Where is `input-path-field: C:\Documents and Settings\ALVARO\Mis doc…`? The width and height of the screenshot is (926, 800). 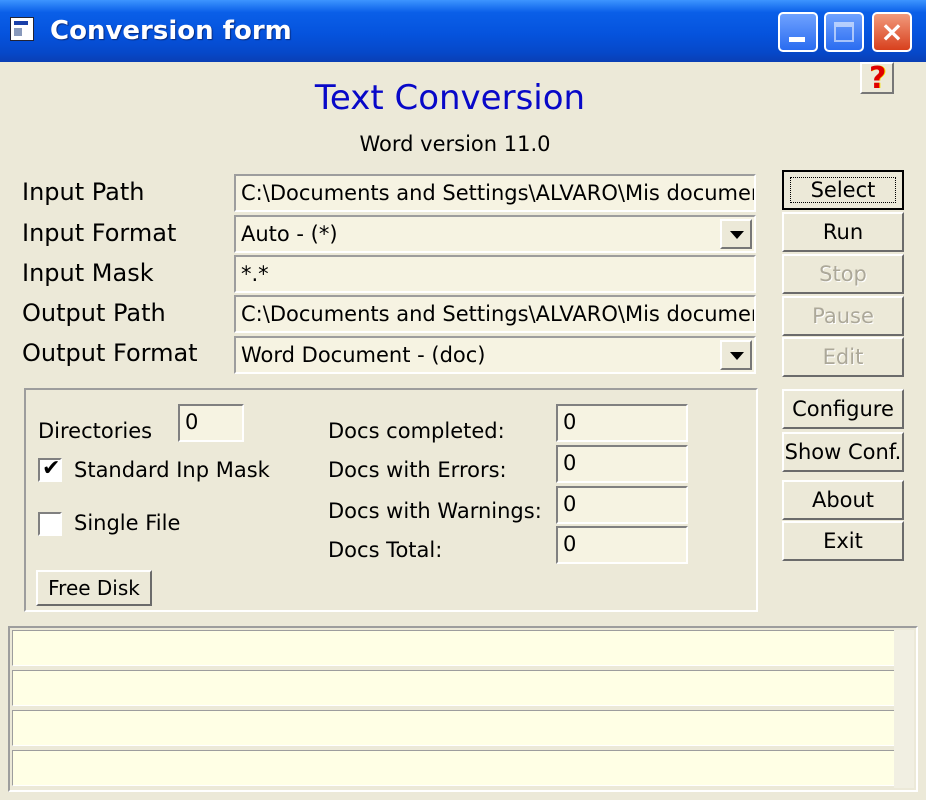
input-path-field: C:\Documents and Settings\ALVARO\Mis doc… is located at coordinates (495, 193).